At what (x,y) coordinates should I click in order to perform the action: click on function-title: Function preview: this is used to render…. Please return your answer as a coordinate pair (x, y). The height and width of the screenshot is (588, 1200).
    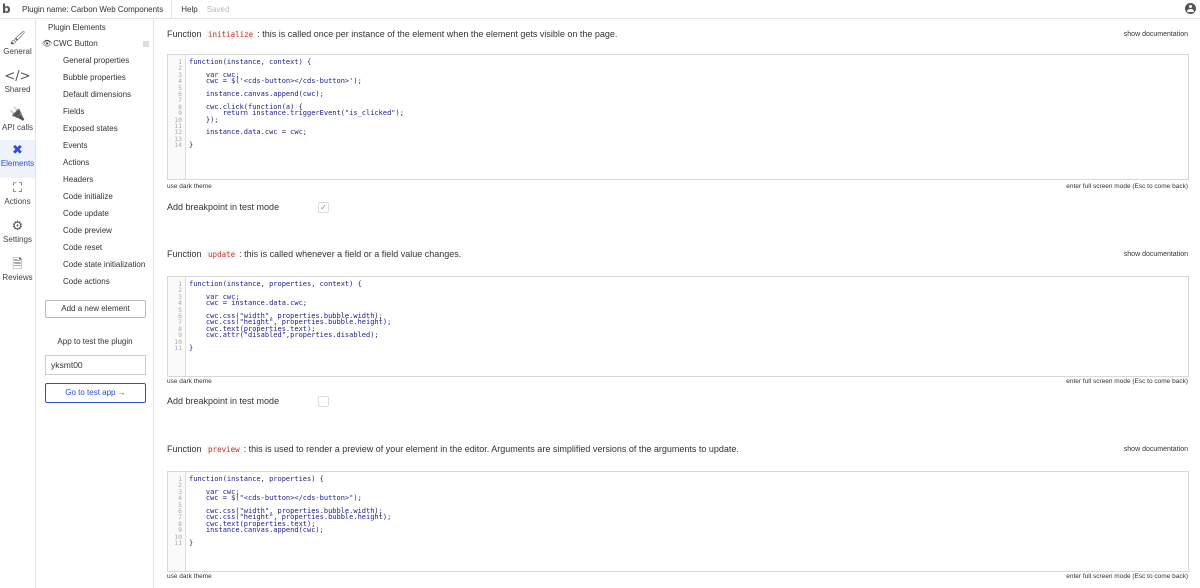
    Looking at the image, I should click on (453, 449).